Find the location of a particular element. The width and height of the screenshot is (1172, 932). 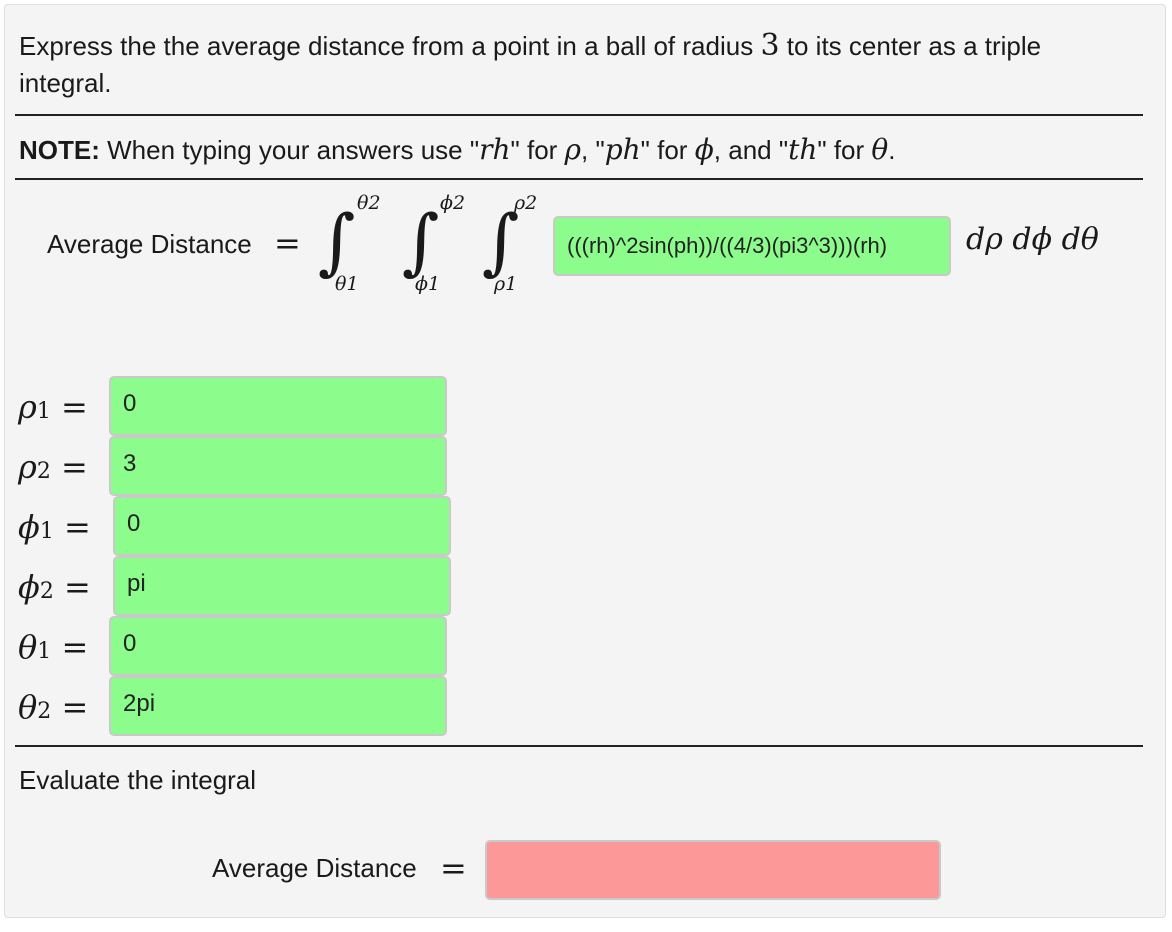

note-ph: ph is located at coordinates (622, 149).